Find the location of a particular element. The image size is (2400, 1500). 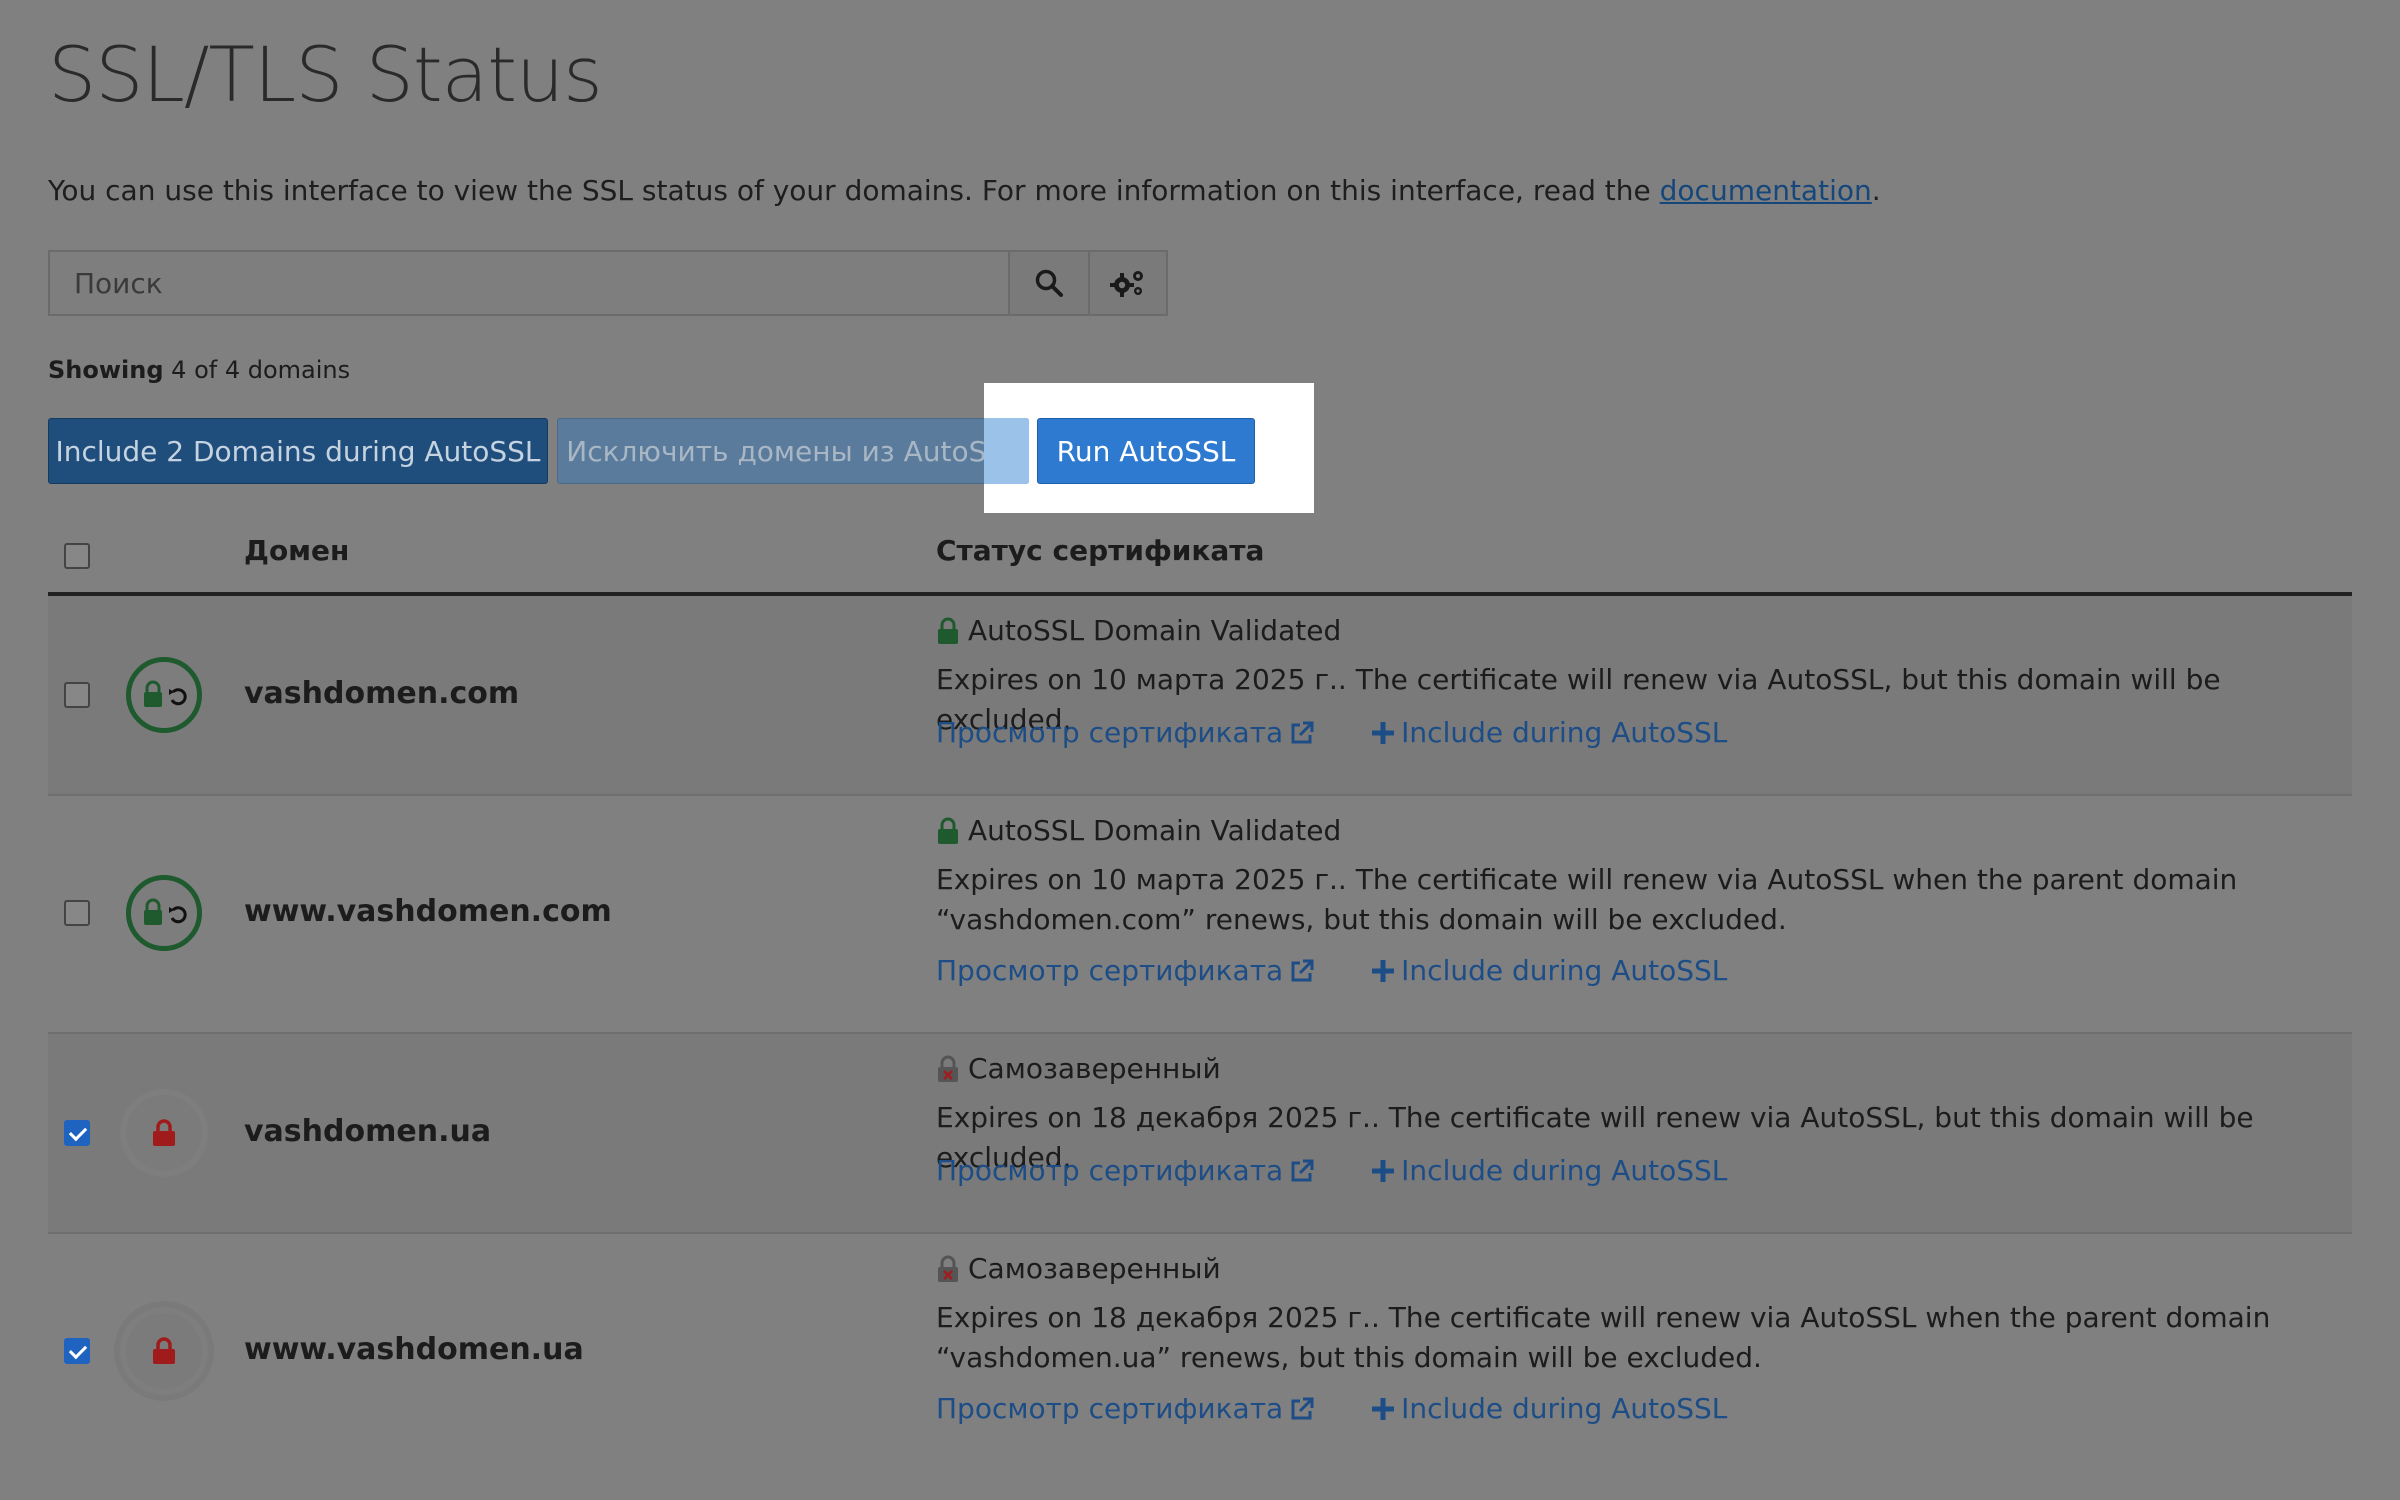

result-summary: Showing 4 of 4 domains is located at coordinates (199, 370).